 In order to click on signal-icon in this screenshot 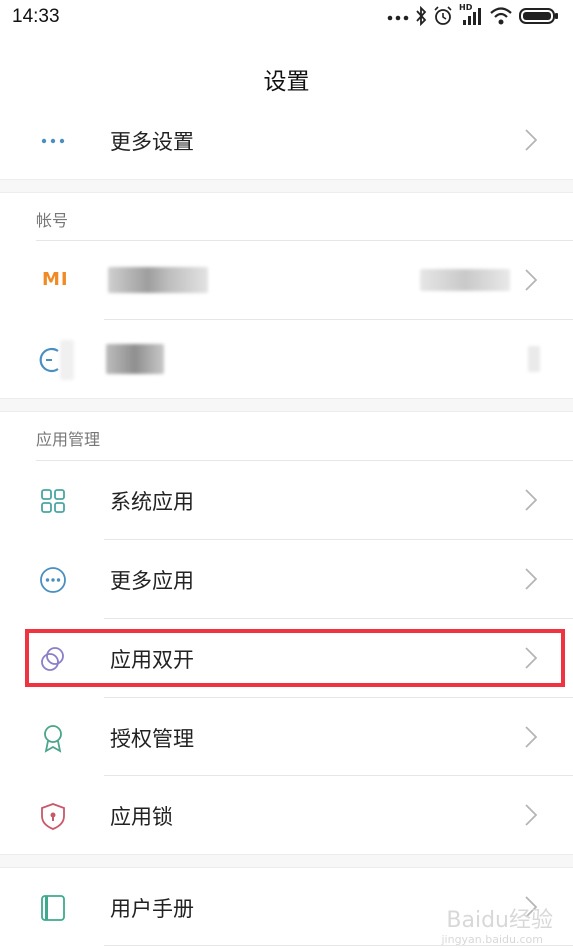, I will do `click(472, 16)`.